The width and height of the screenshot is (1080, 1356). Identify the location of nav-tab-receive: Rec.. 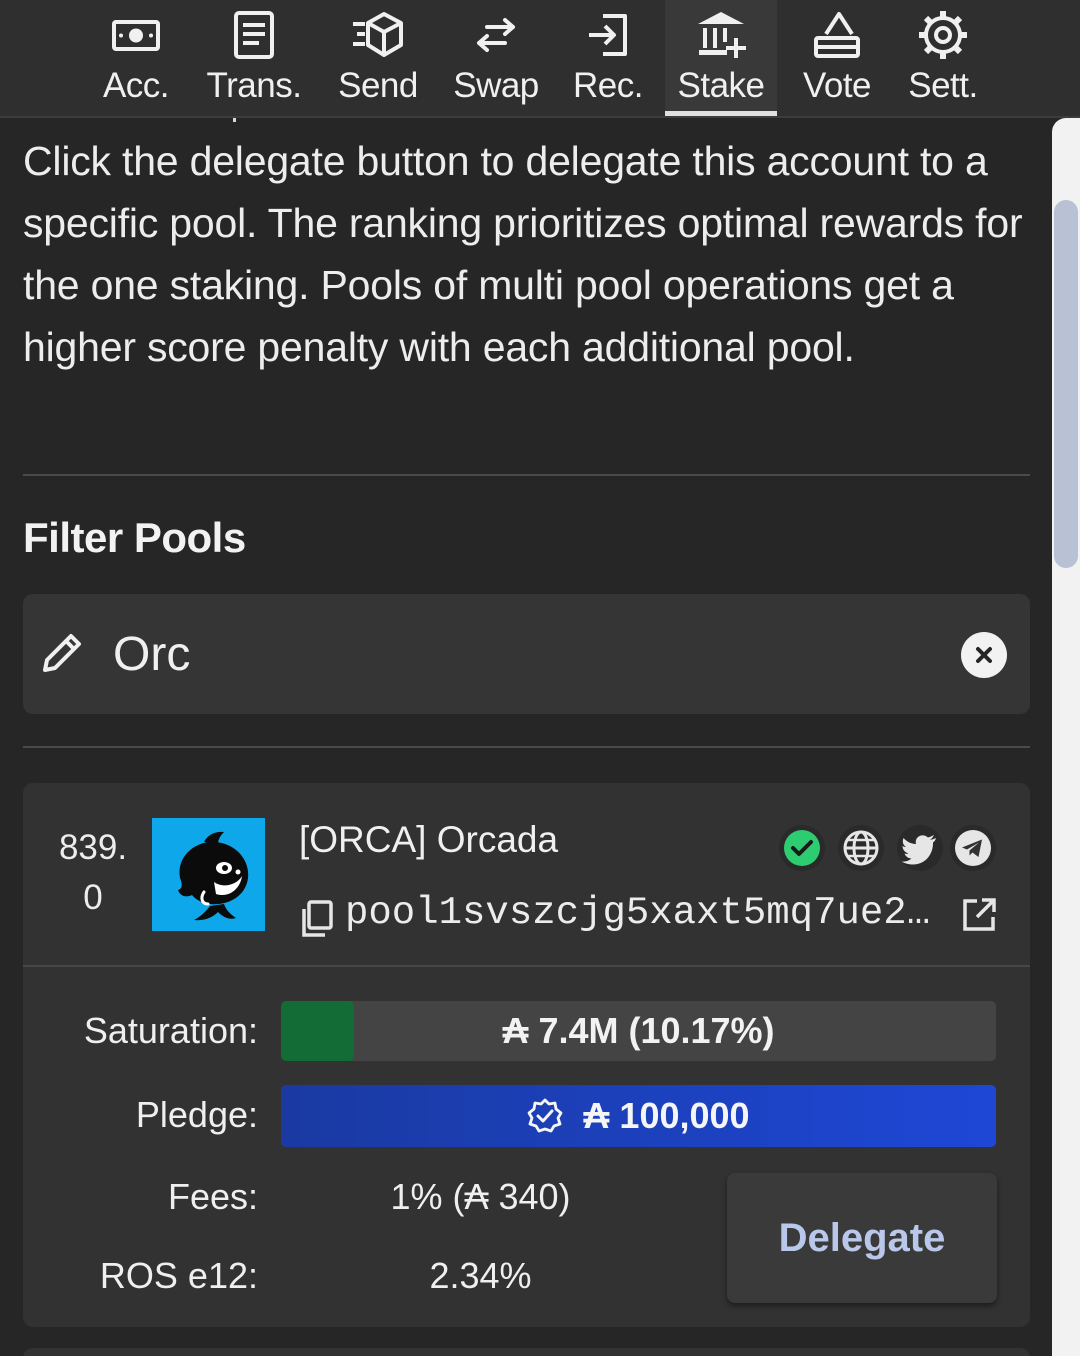
(608, 58).